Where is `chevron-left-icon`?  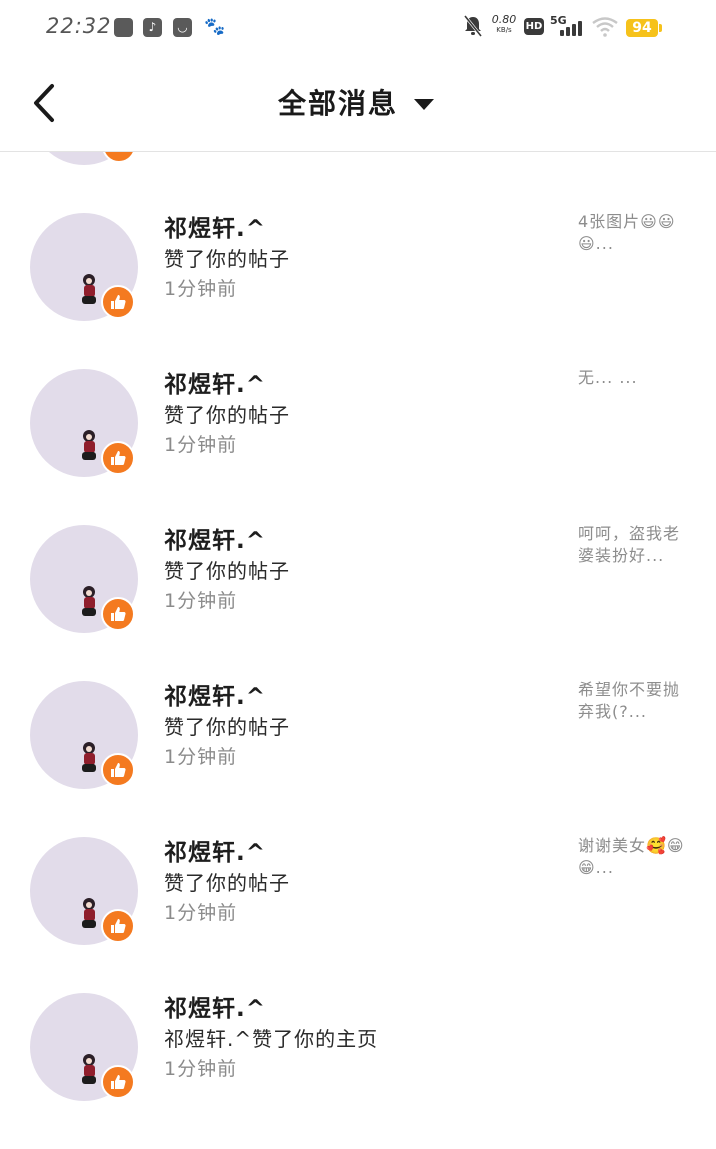
chevron-left-icon is located at coordinates (44, 103).